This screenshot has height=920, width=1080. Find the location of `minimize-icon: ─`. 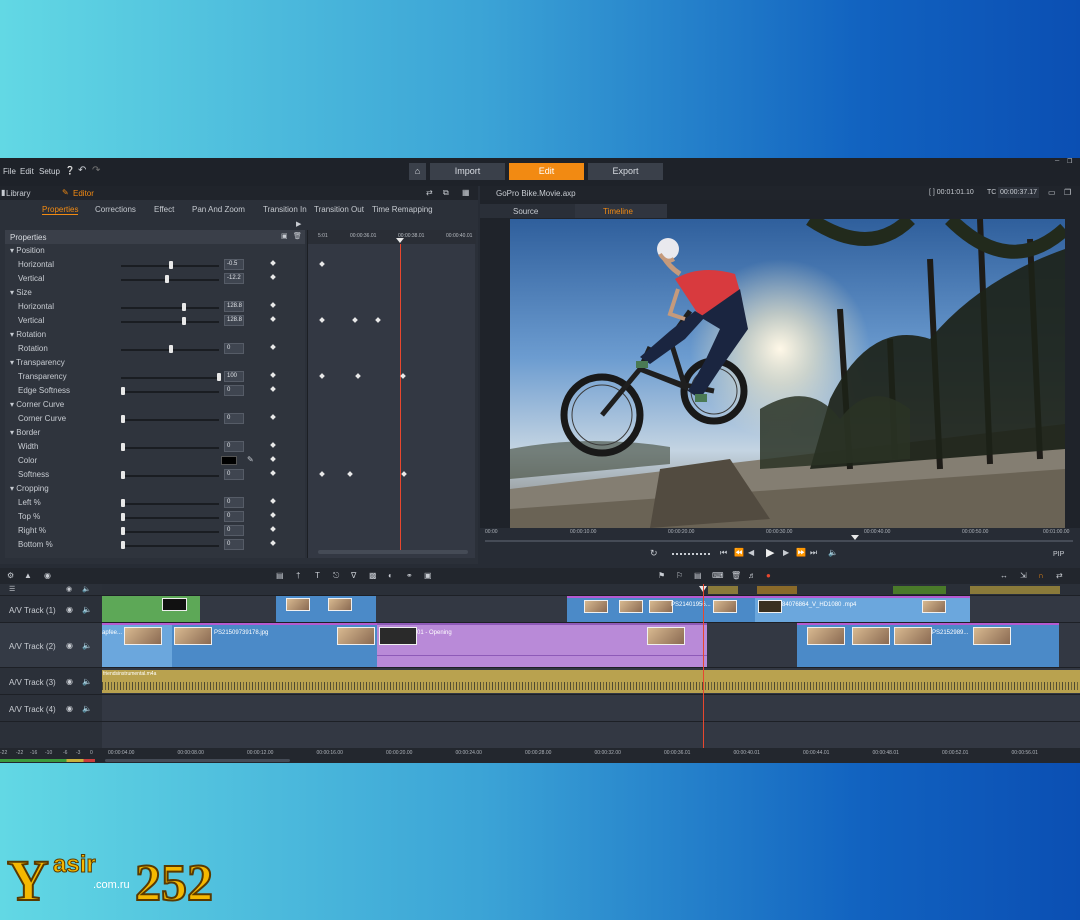

minimize-icon: ─ is located at coordinates (1057, 161).